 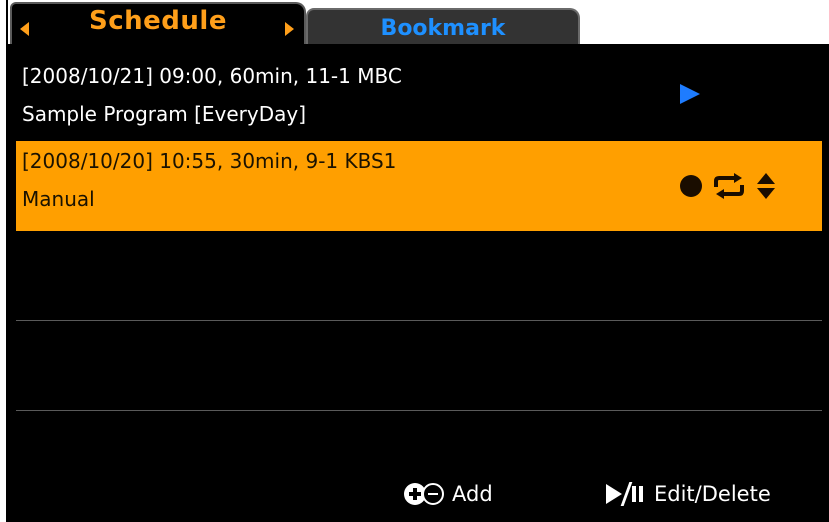 I want to click on row-status-icons, so click(x=728, y=186).